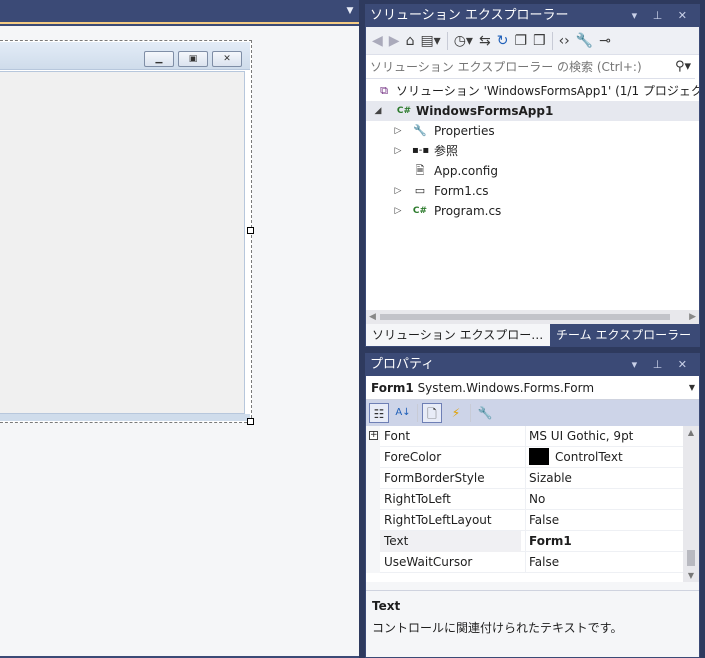 Image resolution: width=705 pixels, height=658 pixels. What do you see at coordinates (420, 190) in the screenshot?
I see `form-icon: ▭` at bounding box center [420, 190].